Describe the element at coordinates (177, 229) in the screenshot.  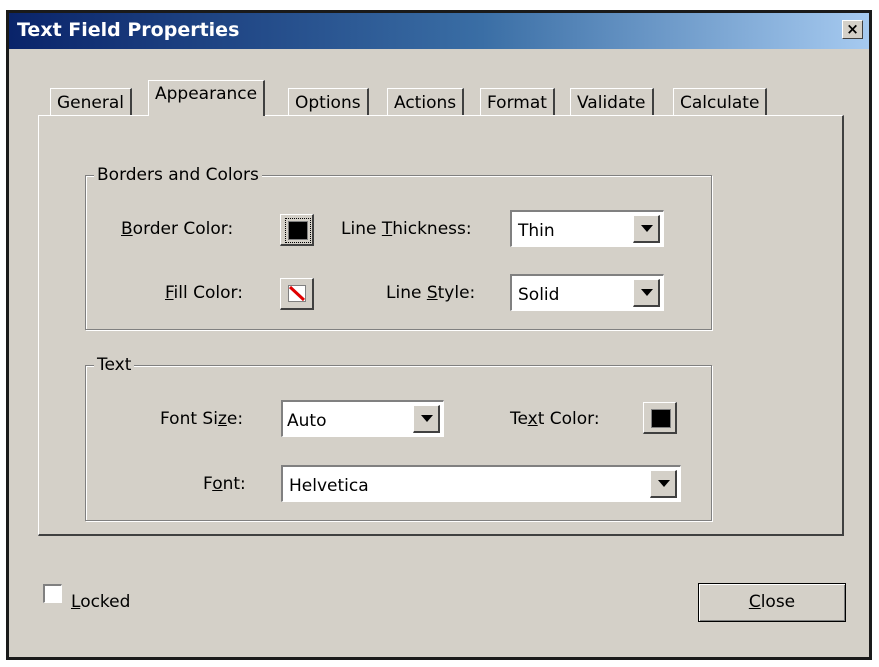
I see `border-color-label: Border Color:` at that location.